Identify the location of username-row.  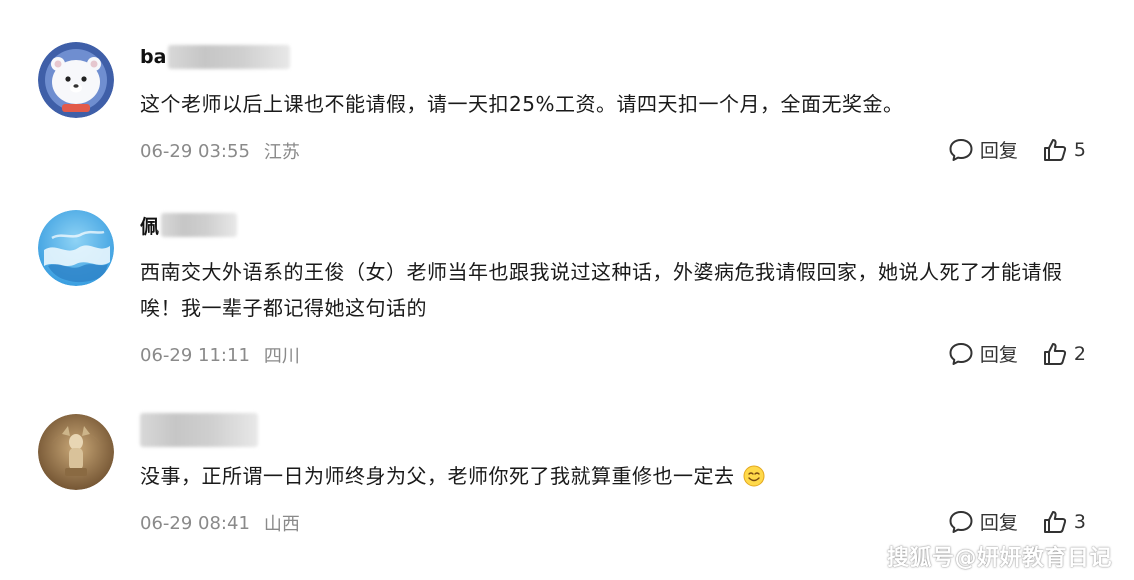
(199, 429).